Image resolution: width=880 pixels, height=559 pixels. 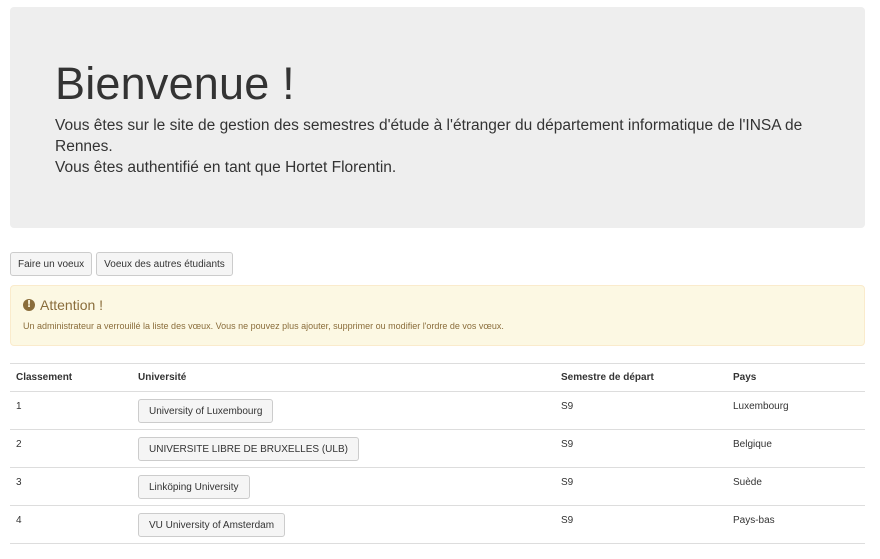 What do you see at coordinates (796, 410) in the screenshot?
I see `country-cell: Luxembourg` at bounding box center [796, 410].